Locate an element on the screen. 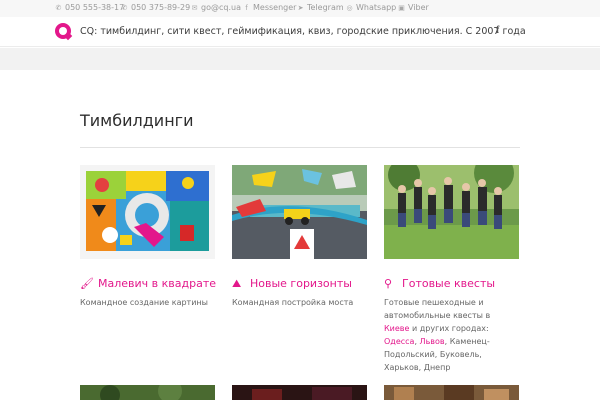 Image resolution: width=600 pixels, height=400 pixels. telegram-icon: ➤ is located at coordinates (300, 8).